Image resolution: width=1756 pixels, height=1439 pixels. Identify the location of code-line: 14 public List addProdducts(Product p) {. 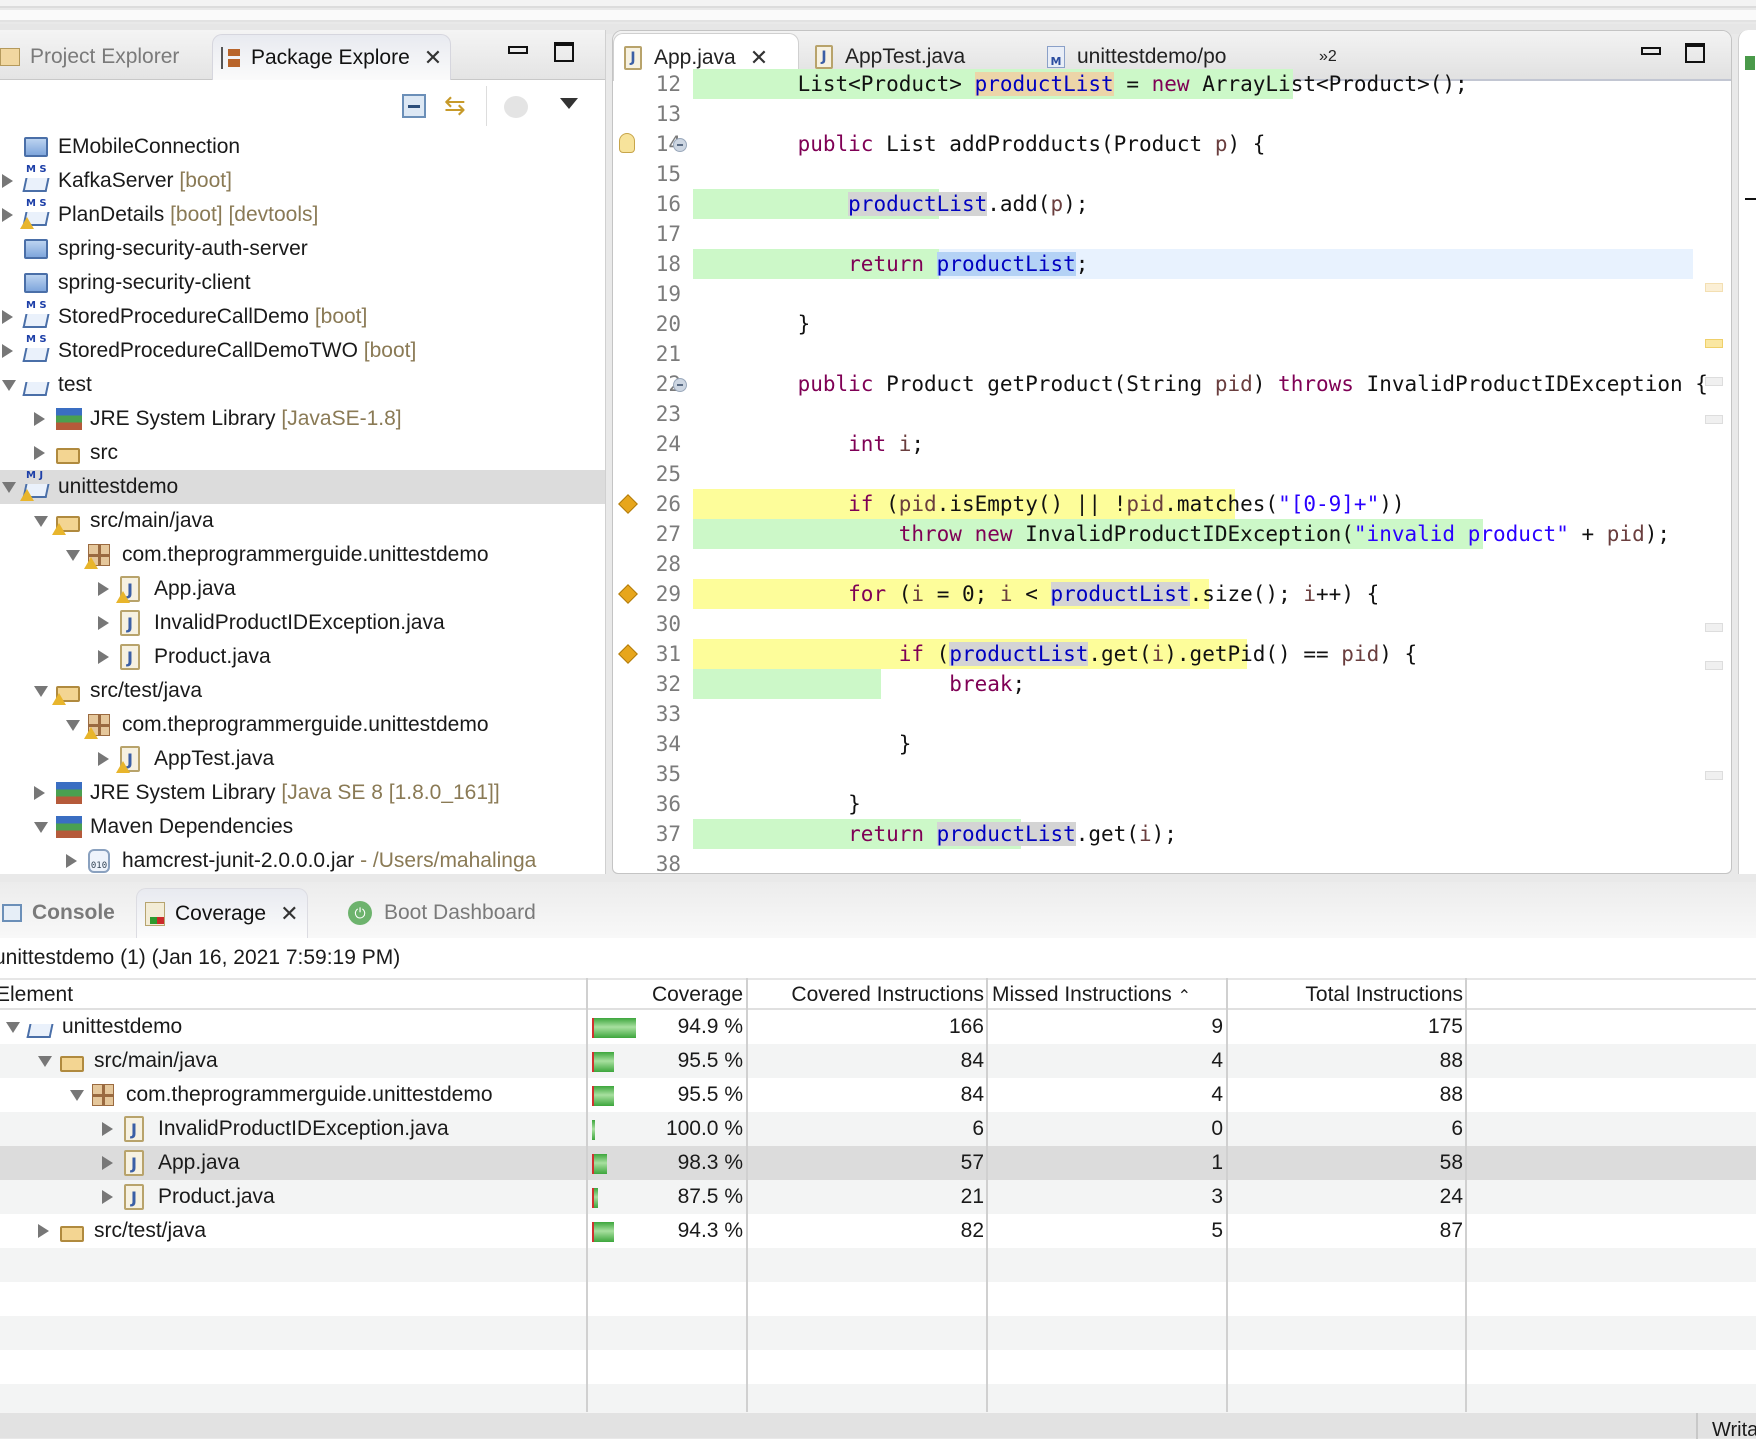
(1172, 144).